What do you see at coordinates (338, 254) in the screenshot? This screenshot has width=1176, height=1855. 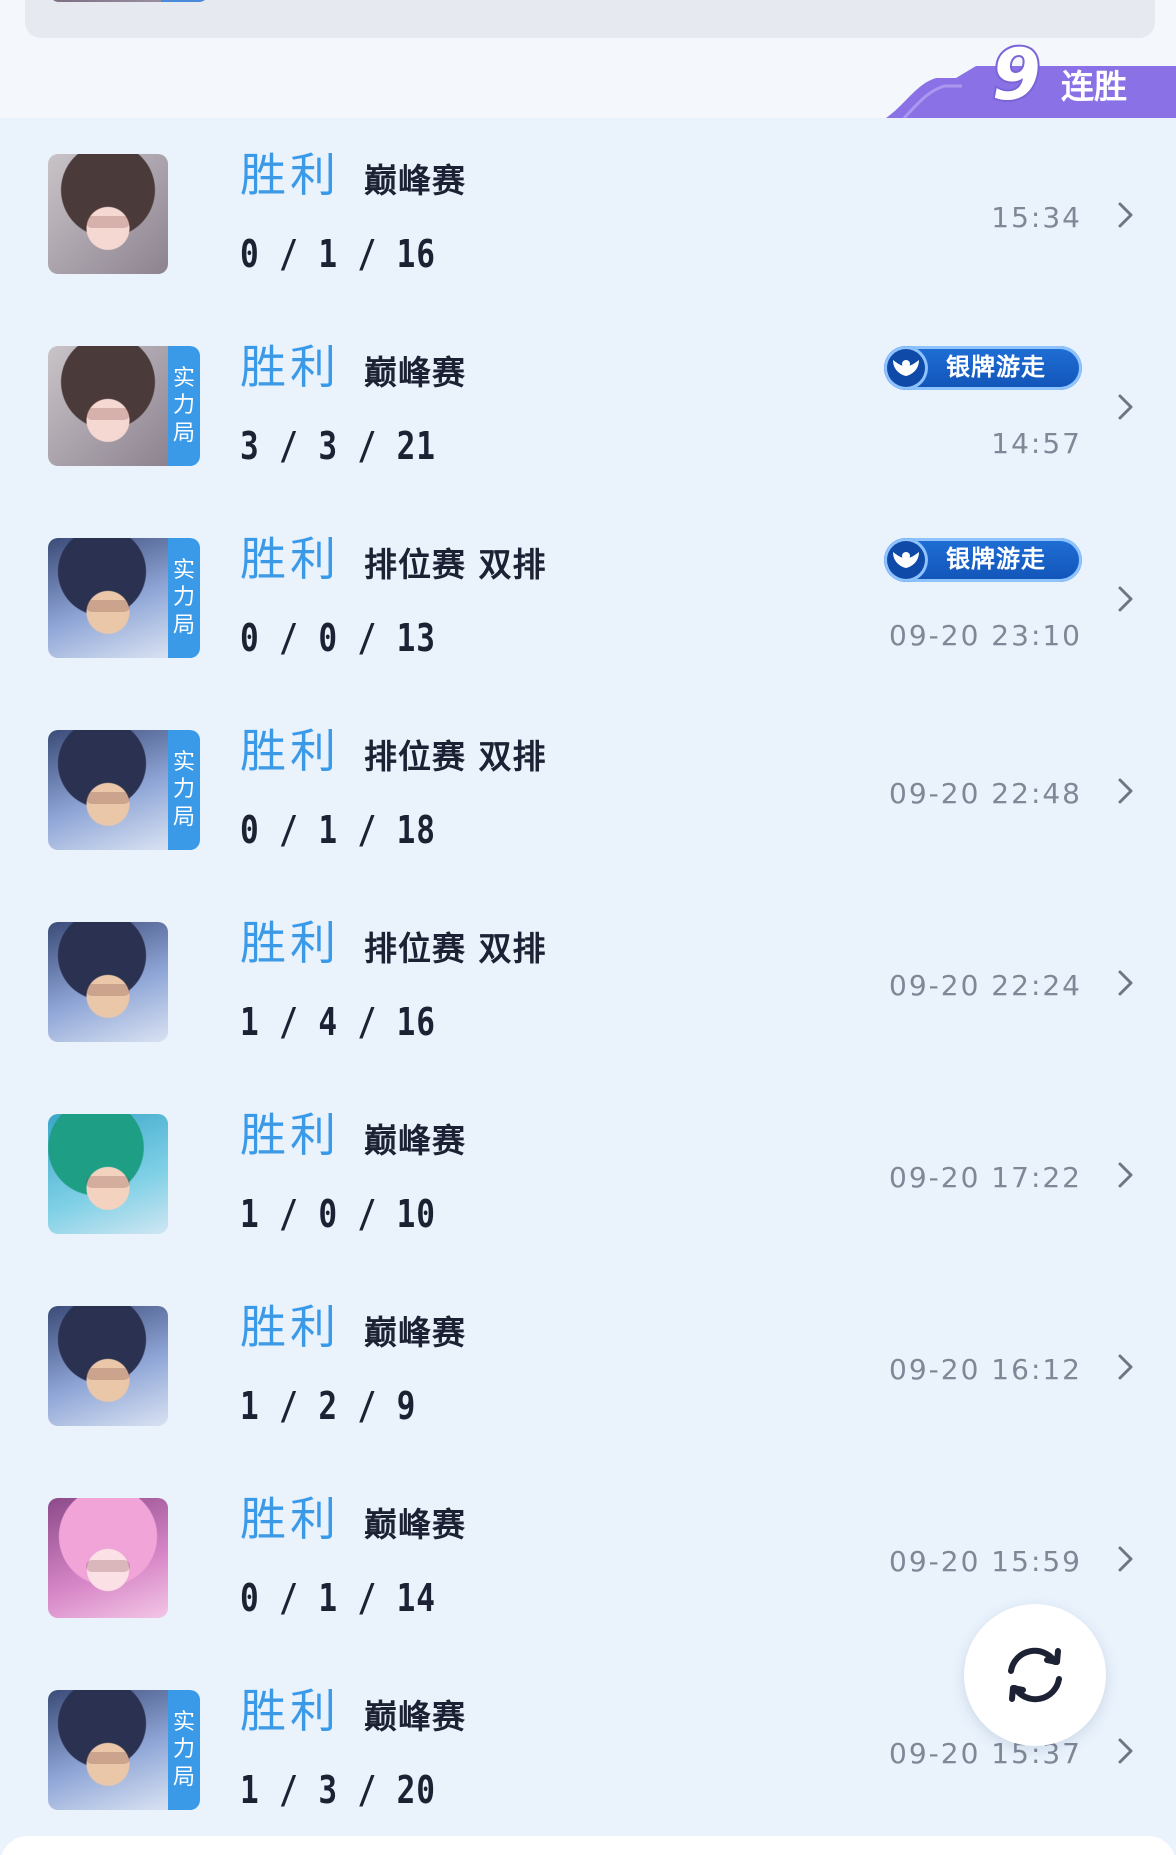 I see `match-kda: 0 / 1 / 16` at bounding box center [338, 254].